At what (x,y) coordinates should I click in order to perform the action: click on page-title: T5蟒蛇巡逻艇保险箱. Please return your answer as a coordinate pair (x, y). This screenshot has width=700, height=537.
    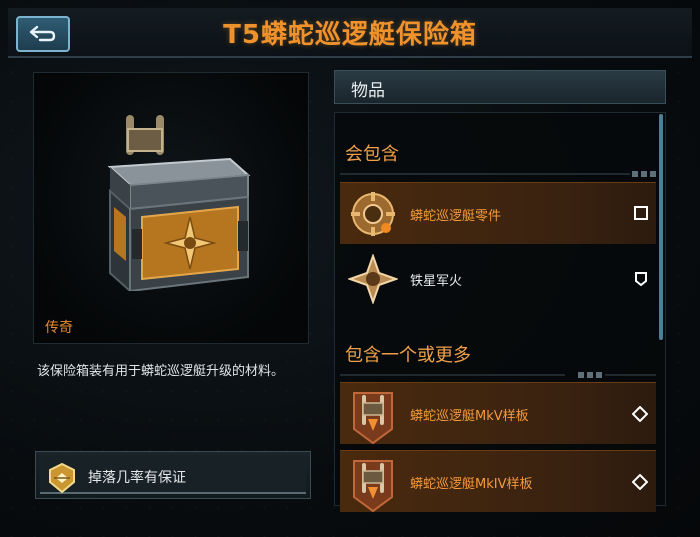
    Looking at the image, I should click on (350, 35).